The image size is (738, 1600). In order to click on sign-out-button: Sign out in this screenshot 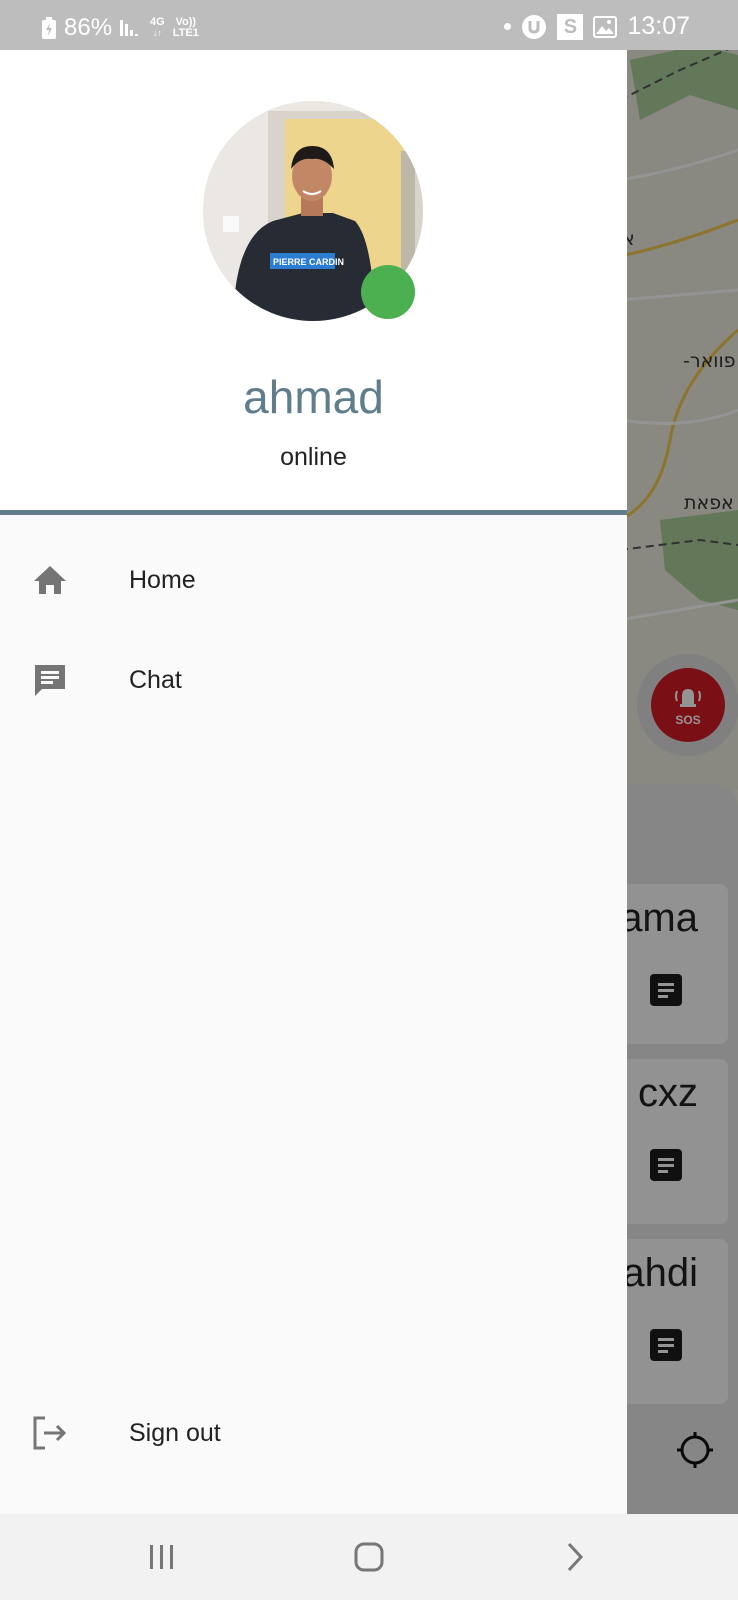, I will do `click(313, 1433)`.